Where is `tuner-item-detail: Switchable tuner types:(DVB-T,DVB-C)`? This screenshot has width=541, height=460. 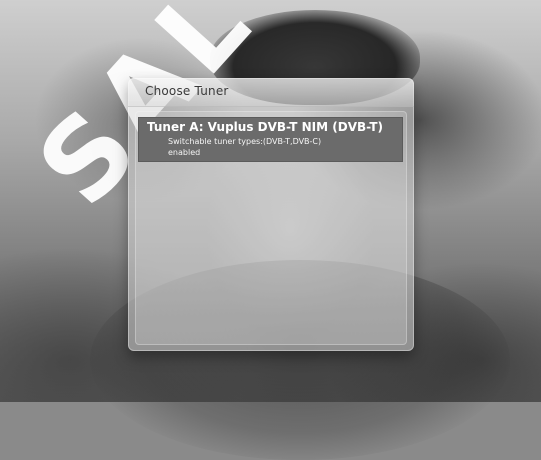
tuner-item-detail: Switchable tuner types:(DVB-T,DVB-C) is located at coordinates (245, 141).